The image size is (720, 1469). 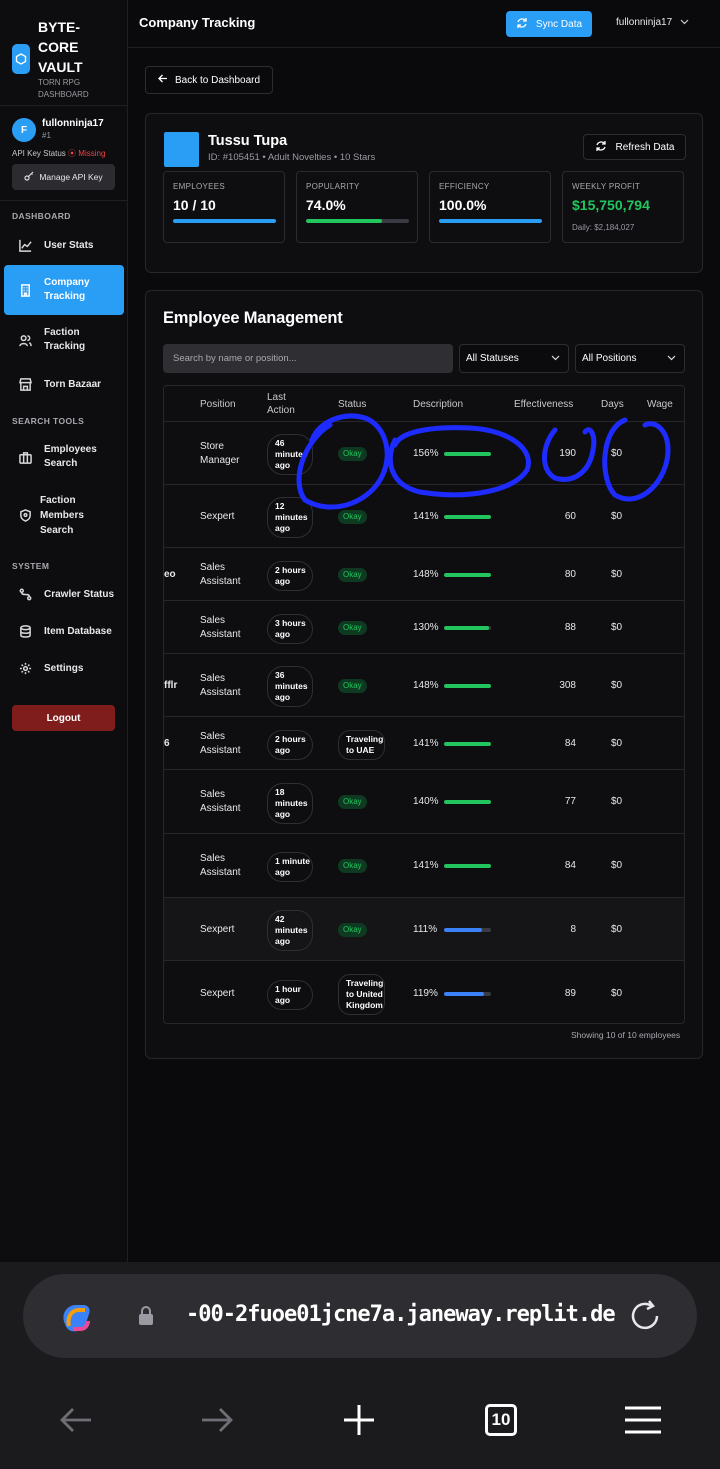 What do you see at coordinates (287, 404) in the screenshot?
I see `column-header-last-action: Last Action` at bounding box center [287, 404].